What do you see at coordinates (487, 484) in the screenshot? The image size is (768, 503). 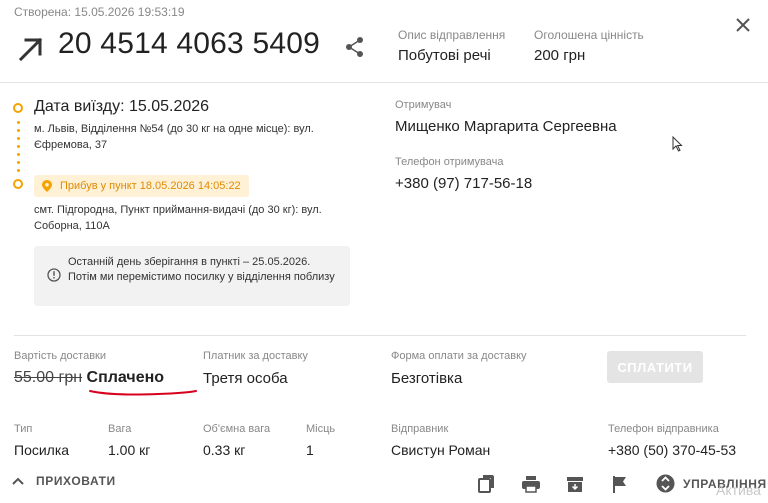 I see `copy-icon` at bounding box center [487, 484].